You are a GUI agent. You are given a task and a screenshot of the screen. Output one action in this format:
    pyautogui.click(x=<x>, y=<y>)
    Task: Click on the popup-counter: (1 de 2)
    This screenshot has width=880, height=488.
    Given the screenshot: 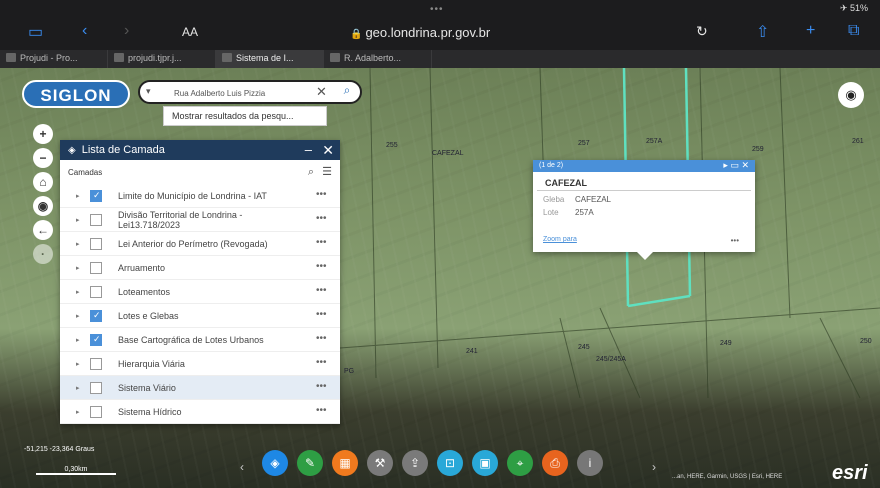 What is the action you would take?
    pyautogui.click(x=551, y=165)
    